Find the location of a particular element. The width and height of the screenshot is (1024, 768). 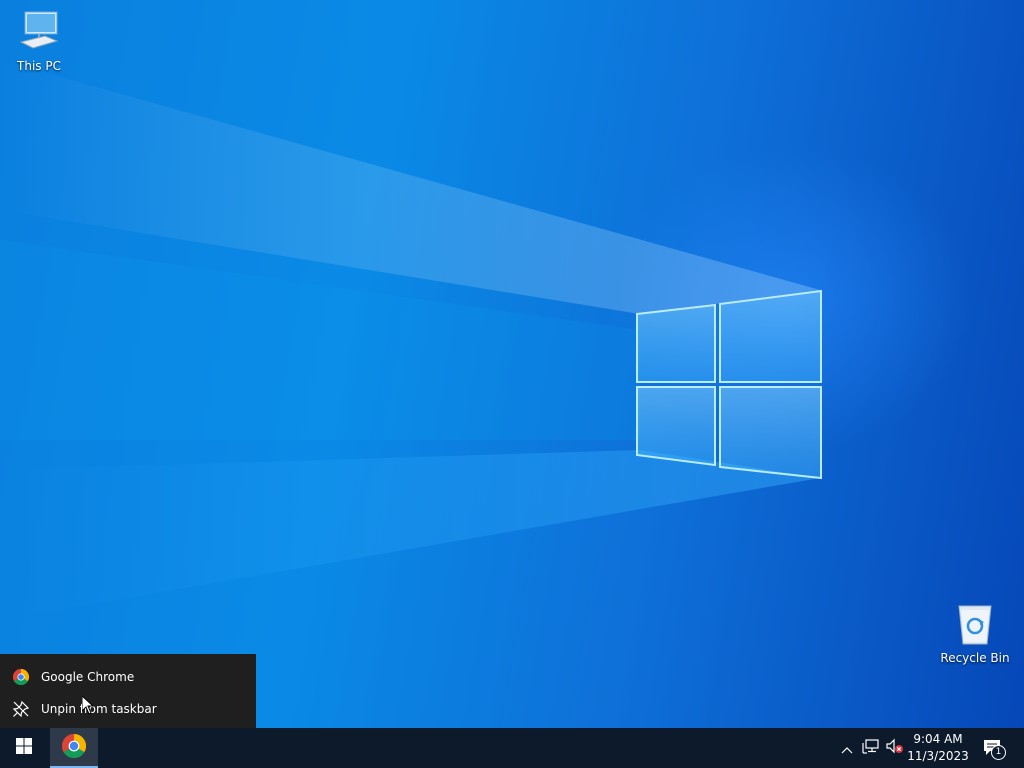

jump-list-item-unpin: Unpin from taskbar is located at coordinates (128, 709).